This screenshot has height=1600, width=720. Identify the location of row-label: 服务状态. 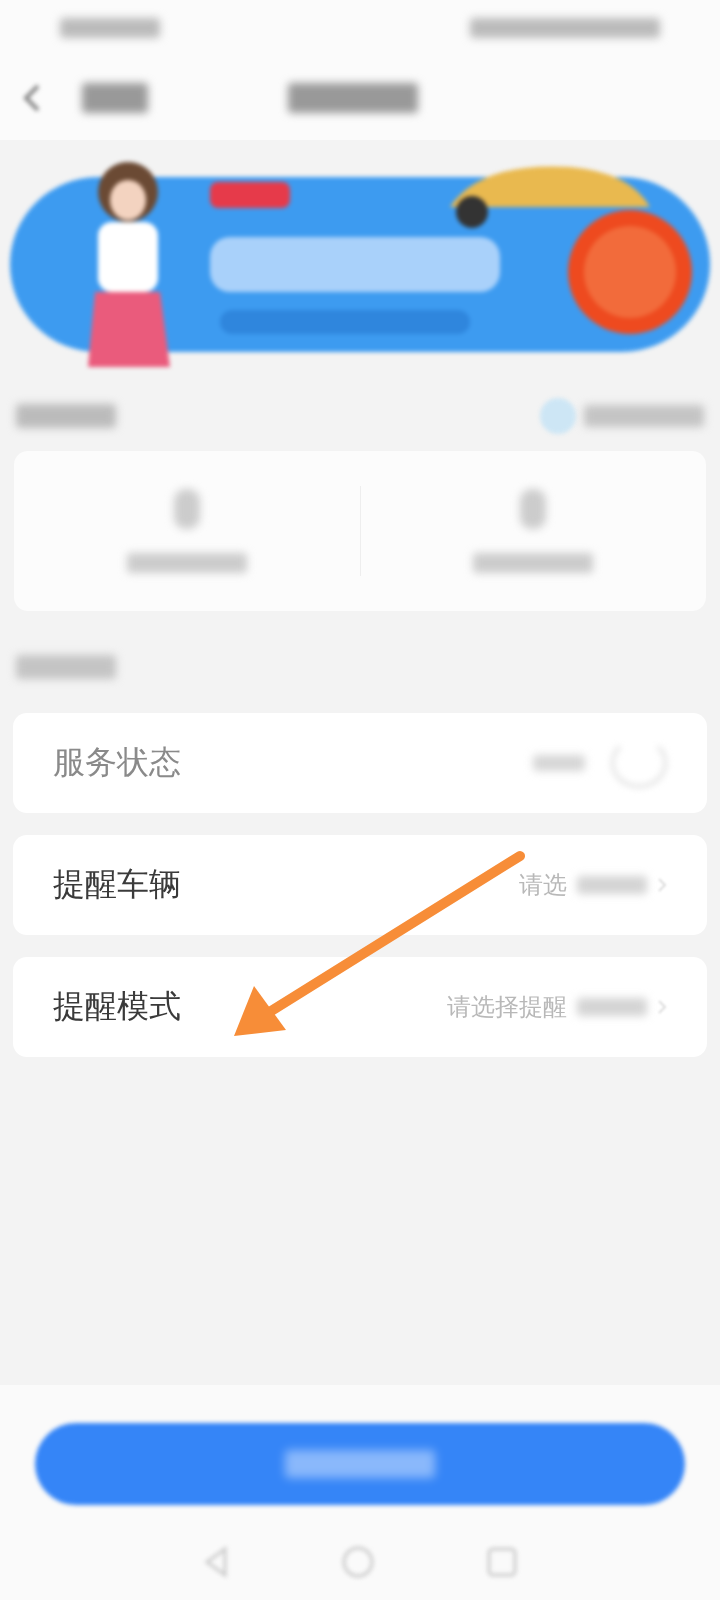
(117, 762).